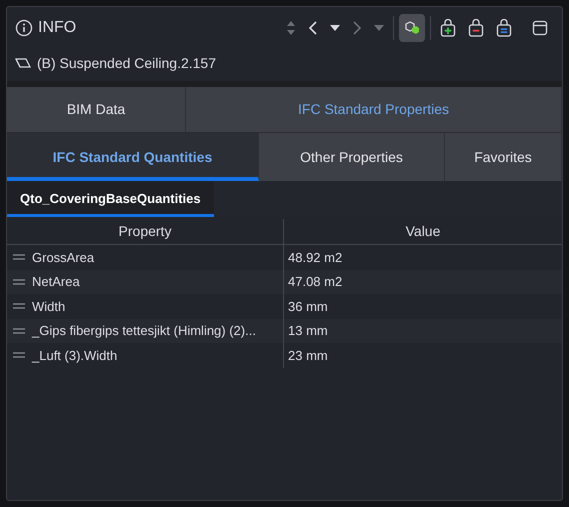 The height and width of the screenshot is (507, 569). Describe the element at coordinates (308, 331) in the screenshot. I see `property-value: 13 mm` at that location.